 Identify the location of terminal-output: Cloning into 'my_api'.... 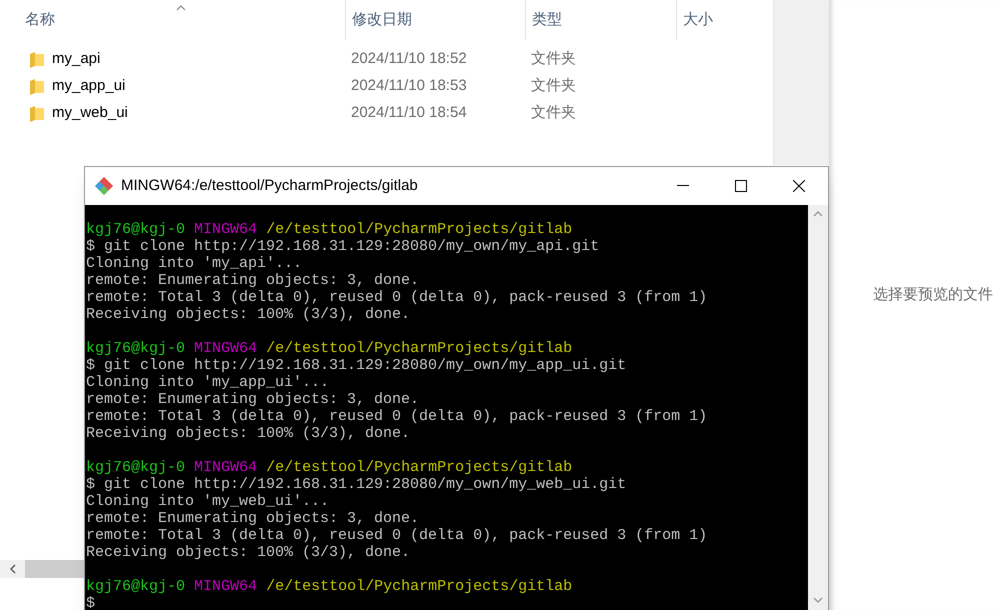
(194, 263).